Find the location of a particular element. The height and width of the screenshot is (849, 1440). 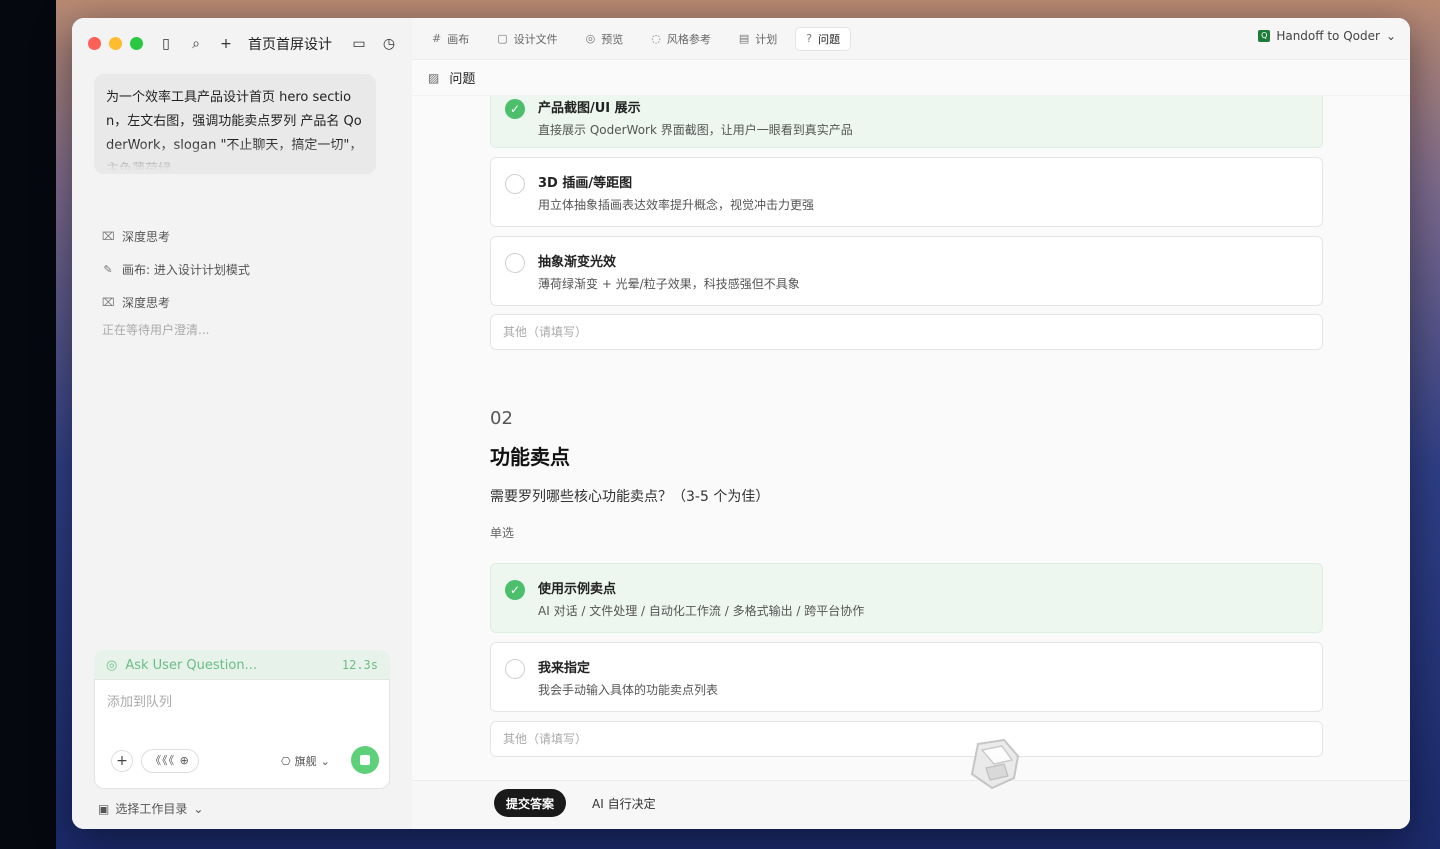

handoff-label: Handoff to Qoder is located at coordinates (1328, 36).